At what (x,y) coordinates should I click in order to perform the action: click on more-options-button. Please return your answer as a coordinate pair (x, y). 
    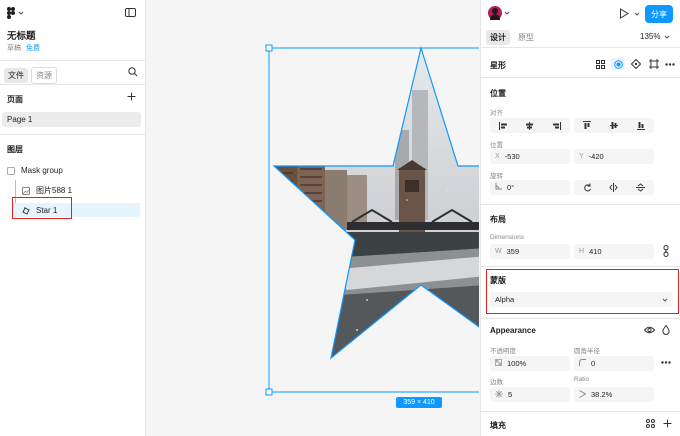
    Looking at the image, I should click on (666, 362).